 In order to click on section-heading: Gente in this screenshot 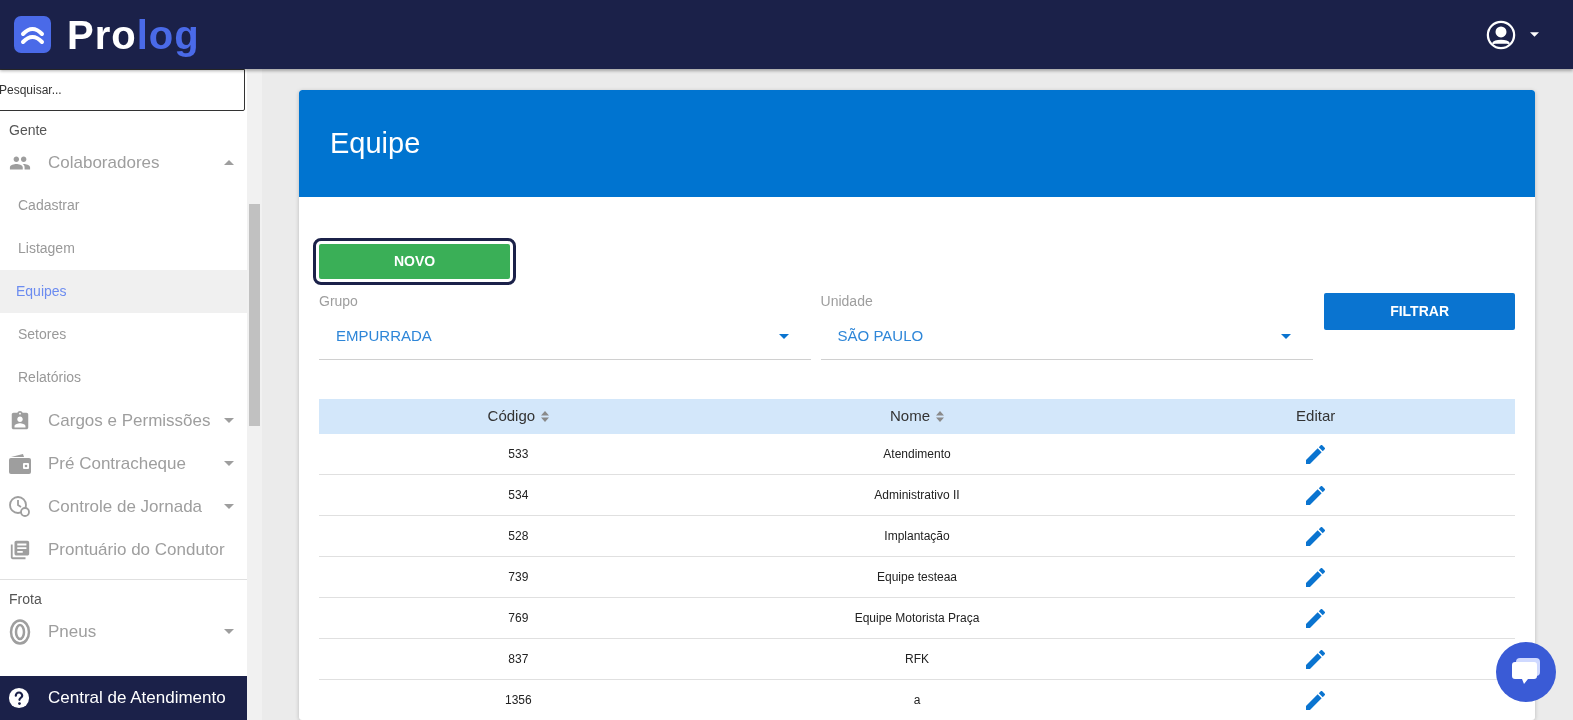, I will do `click(28, 130)`.